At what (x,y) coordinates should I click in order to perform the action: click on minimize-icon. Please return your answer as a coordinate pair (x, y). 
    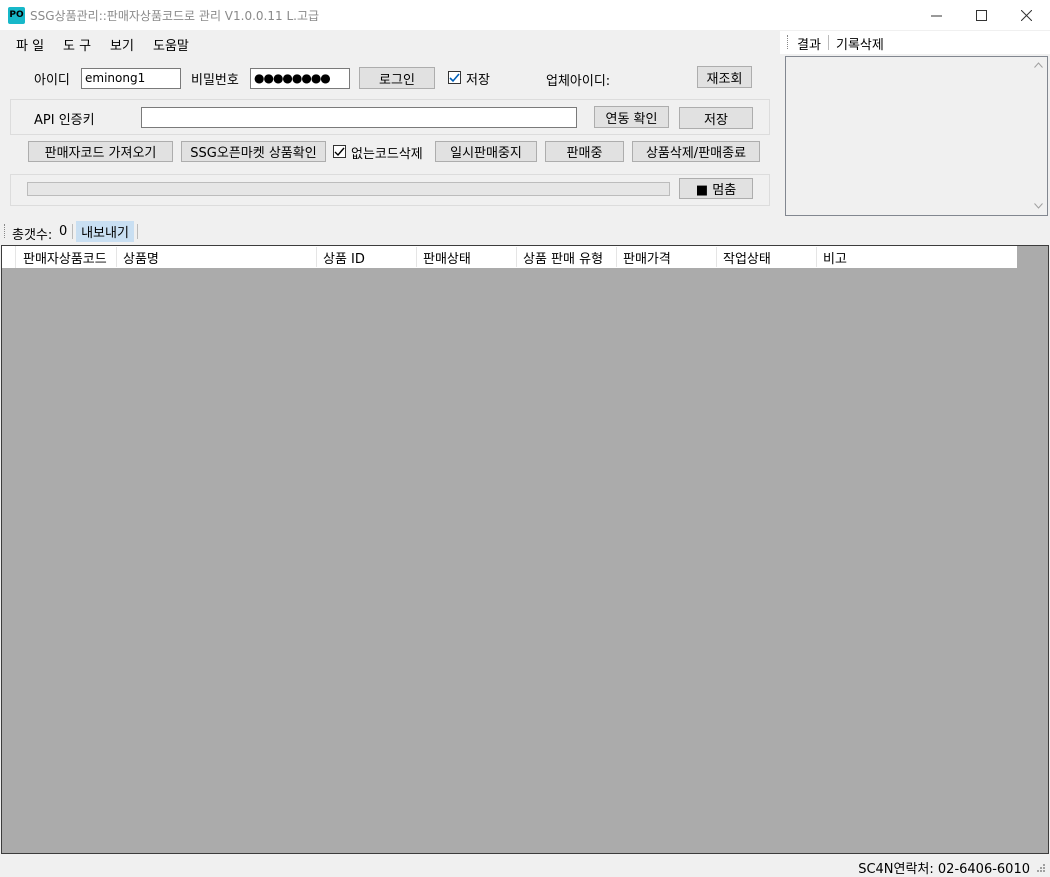
    Looking at the image, I should click on (936, 16).